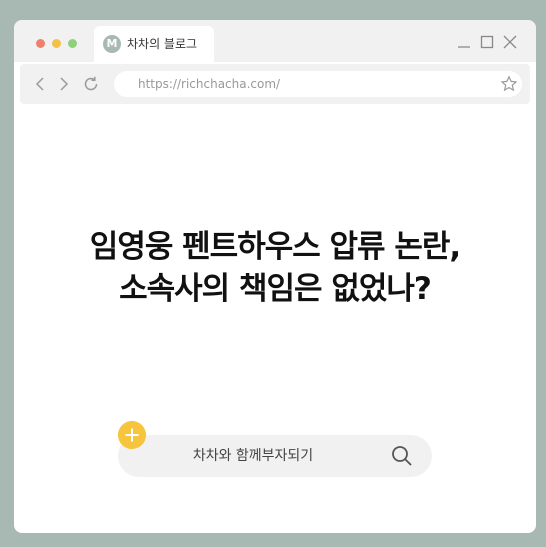  What do you see at coordinates (464, 42) in the screenshot?
I see `minimize-icon` at bounding box center [464, 42].